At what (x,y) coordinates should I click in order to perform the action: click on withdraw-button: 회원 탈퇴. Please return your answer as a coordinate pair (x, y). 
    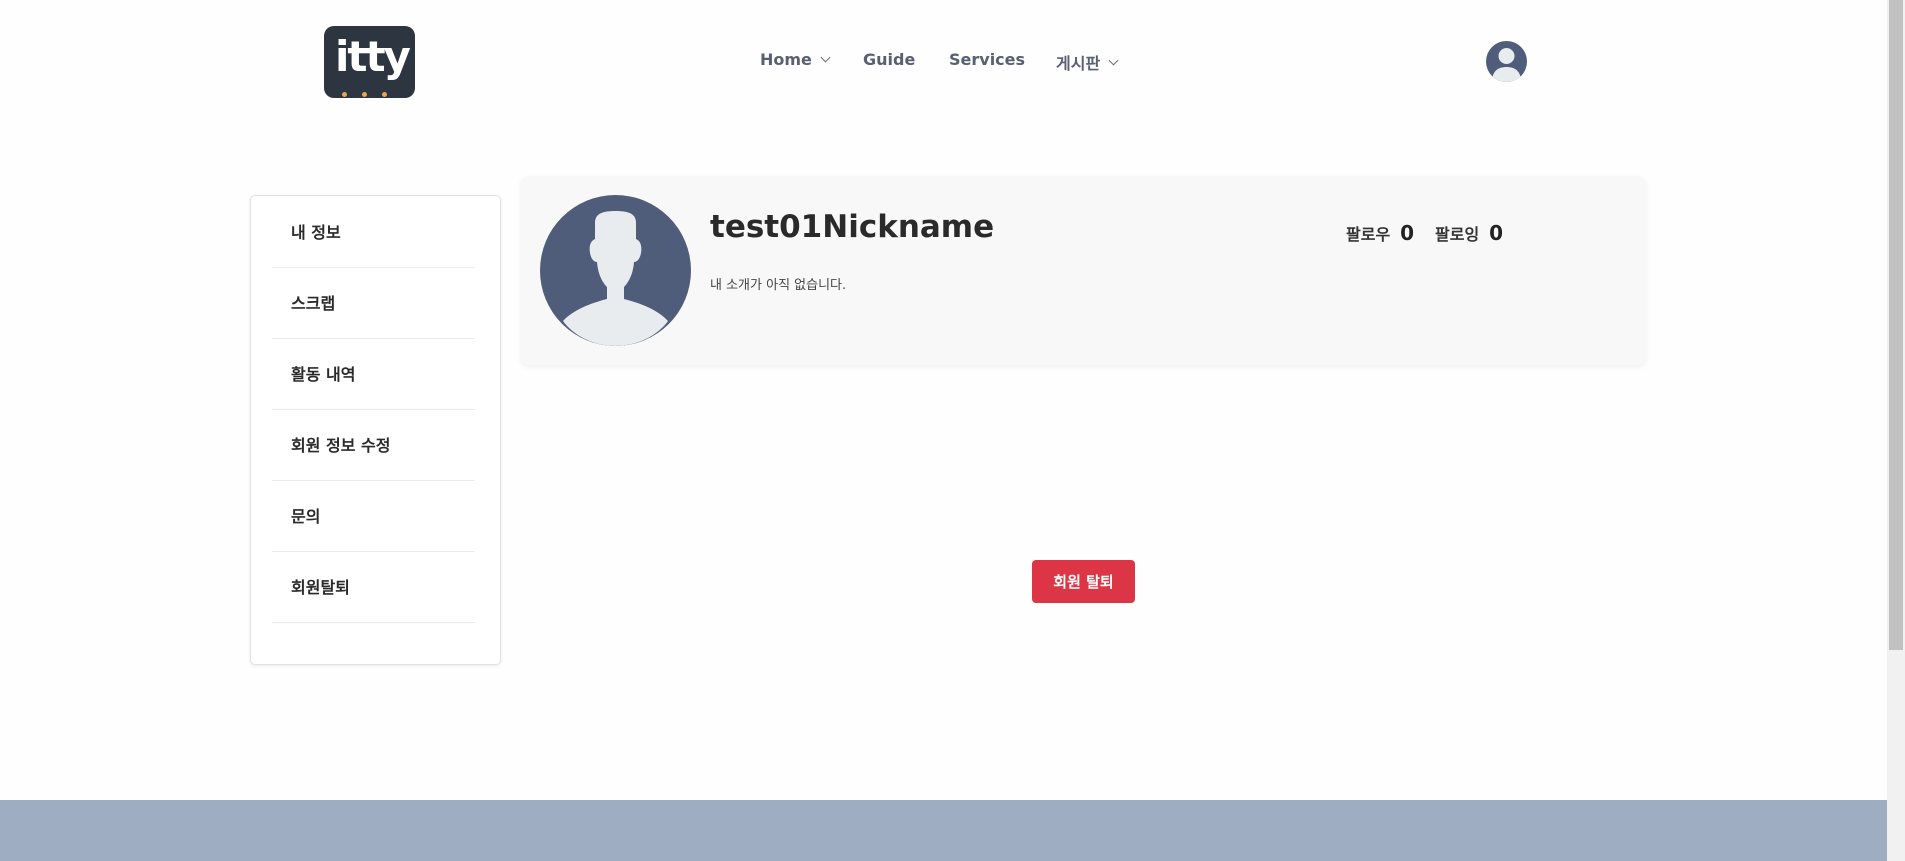
    Looking at the image, I should click on (1083, 581).